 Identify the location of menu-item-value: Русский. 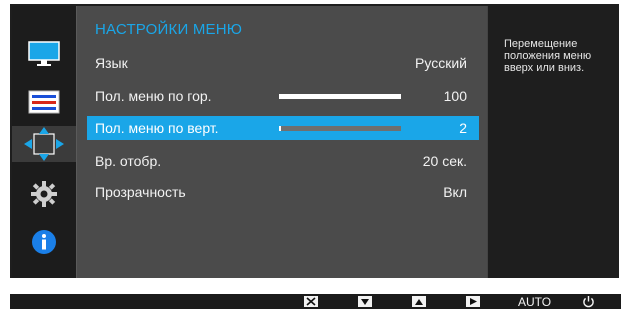
(441, 63).